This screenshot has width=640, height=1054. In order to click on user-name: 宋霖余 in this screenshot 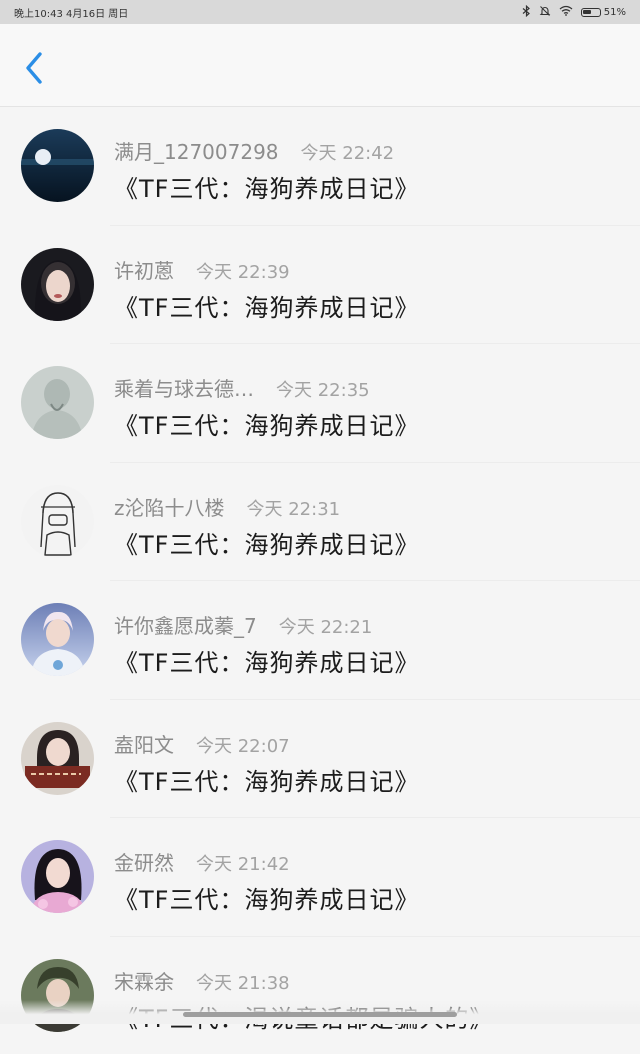, I will do `click(144, 980)`.